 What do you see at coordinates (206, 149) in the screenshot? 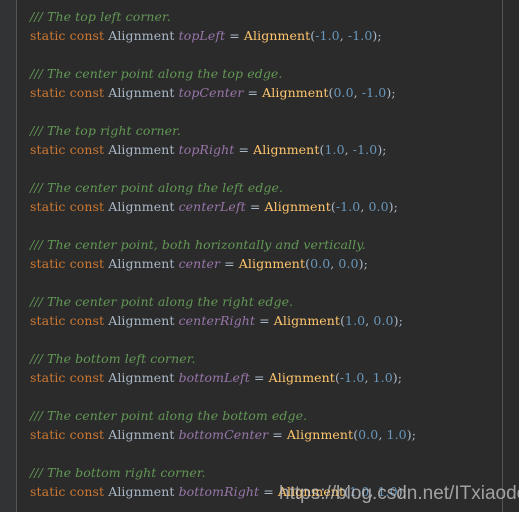
I see `field-name: topRight` at bounding box center [206, 149].